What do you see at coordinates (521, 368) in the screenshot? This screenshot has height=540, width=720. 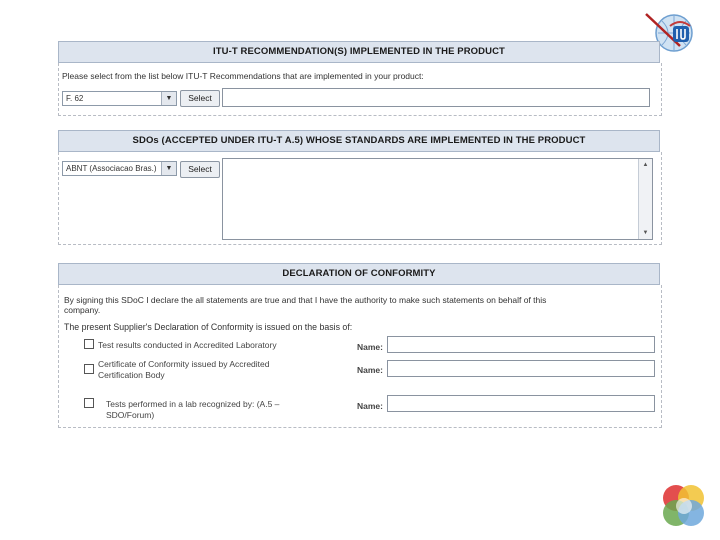 I see `certificate-name-field` at bounding box center [521, 368].